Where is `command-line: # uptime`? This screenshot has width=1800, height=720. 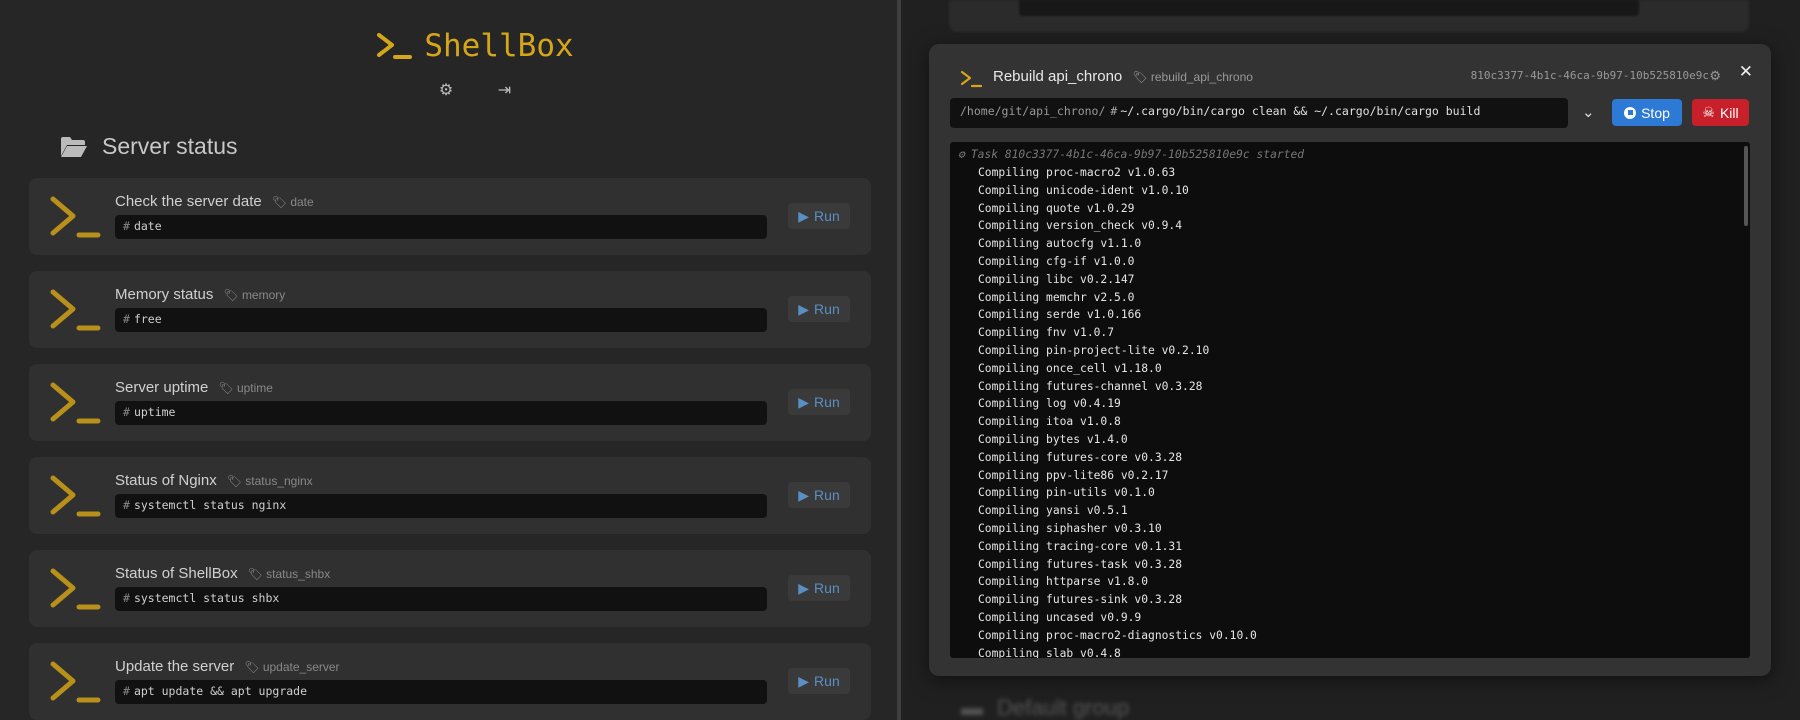
command-line: # uptime is located at coordinates (441, 413).